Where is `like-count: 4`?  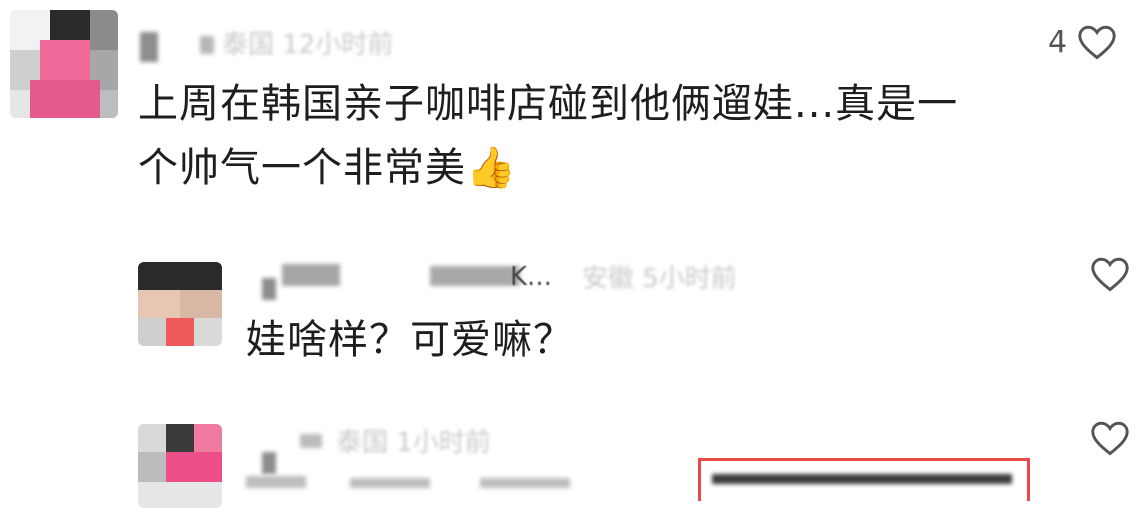 like-count: 4 is located at coordinates (1058, 42).